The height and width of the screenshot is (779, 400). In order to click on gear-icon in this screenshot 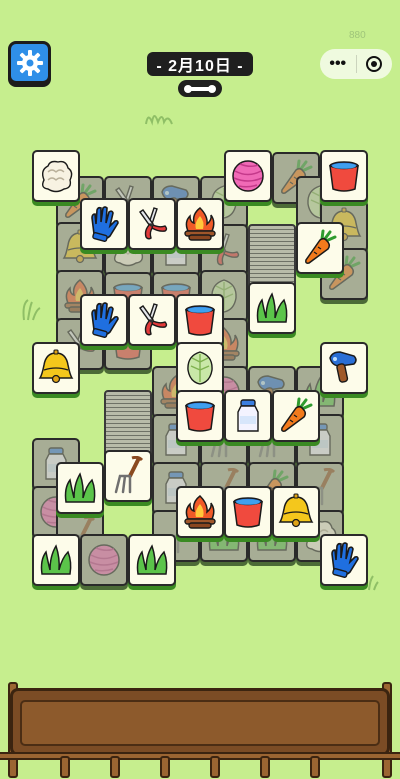, I will do `click(29, 62)`.